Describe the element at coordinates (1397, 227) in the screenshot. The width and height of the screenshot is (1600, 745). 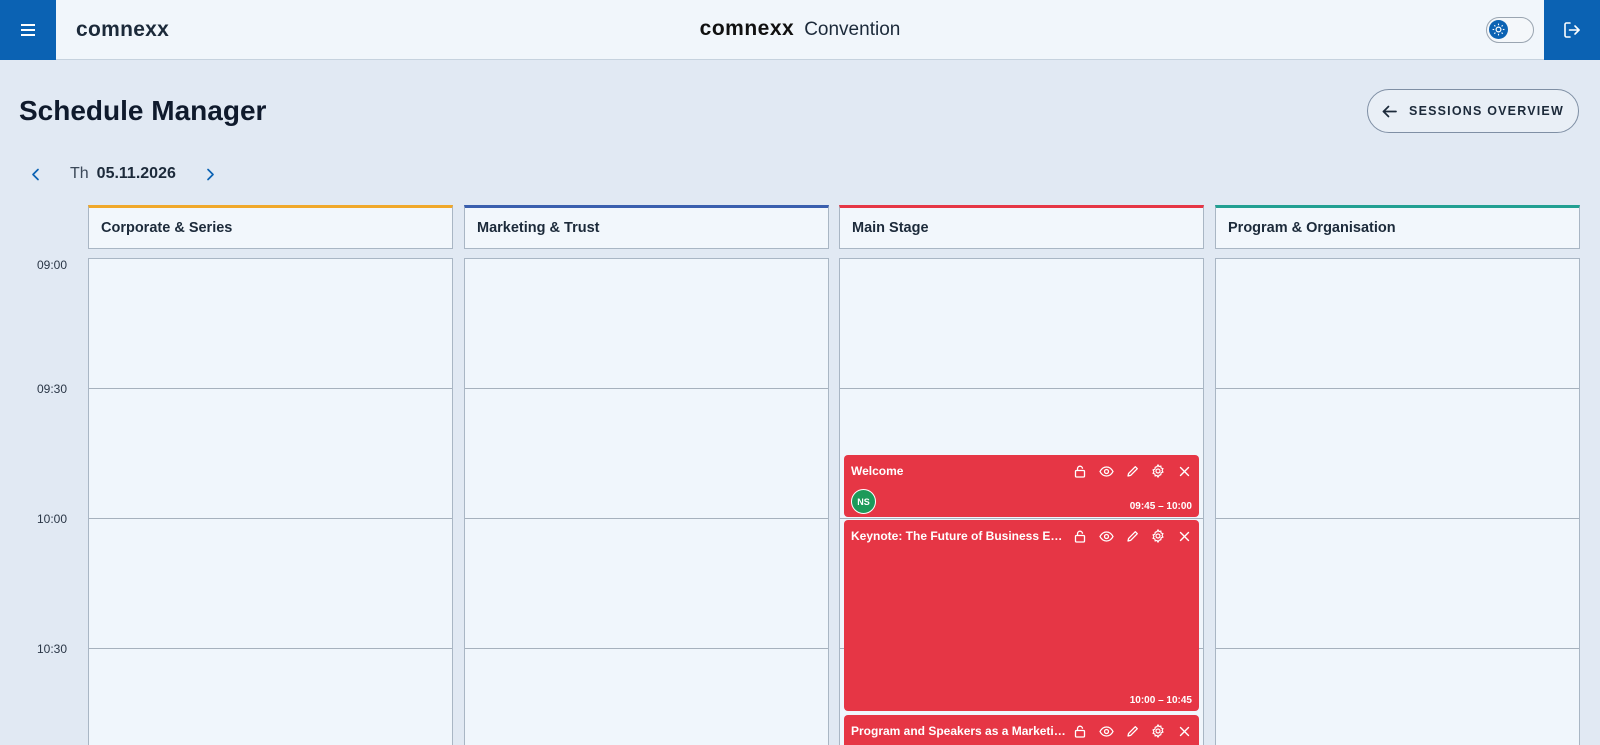
I see `room-header-program-organisation: Program & Organisation` at that location.